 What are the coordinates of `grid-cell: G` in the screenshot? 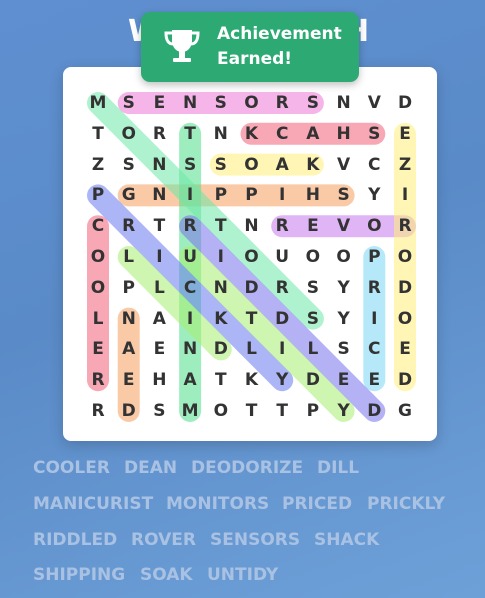 It's located at (405, 411).